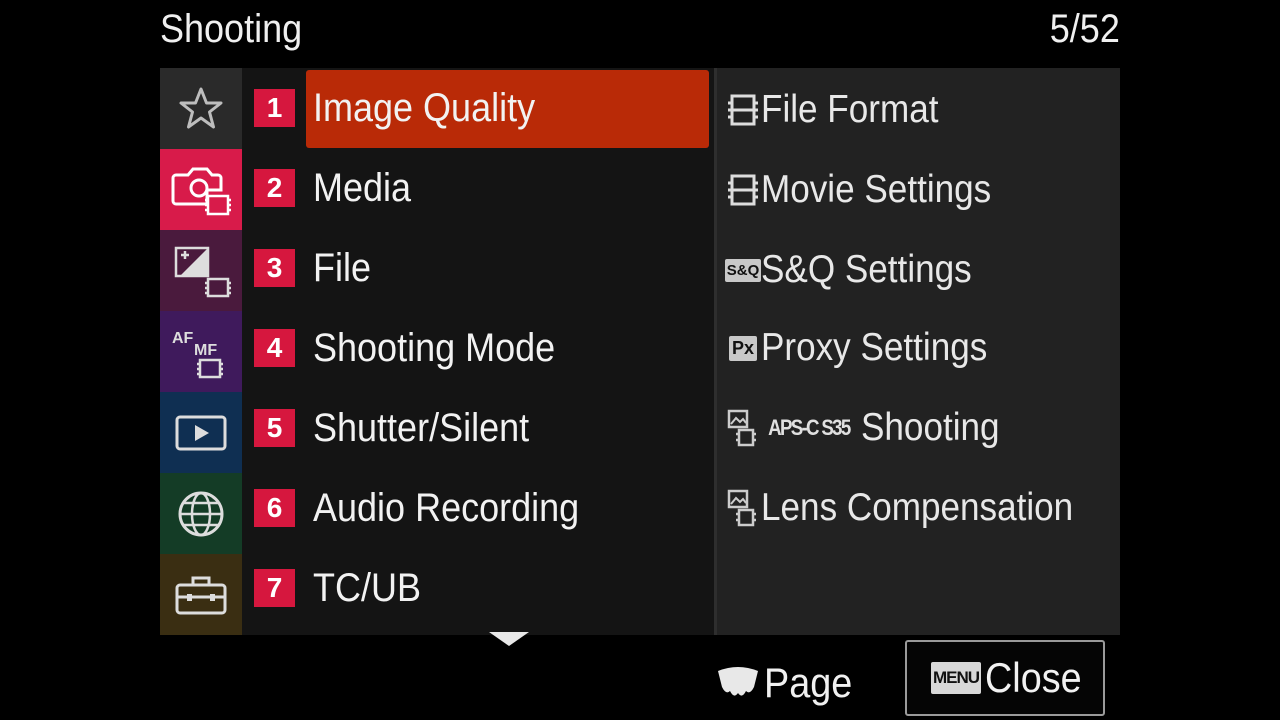 This screenshot has width=1280, height=720. I want to click on menu-item-label: File, so click(342, 268).